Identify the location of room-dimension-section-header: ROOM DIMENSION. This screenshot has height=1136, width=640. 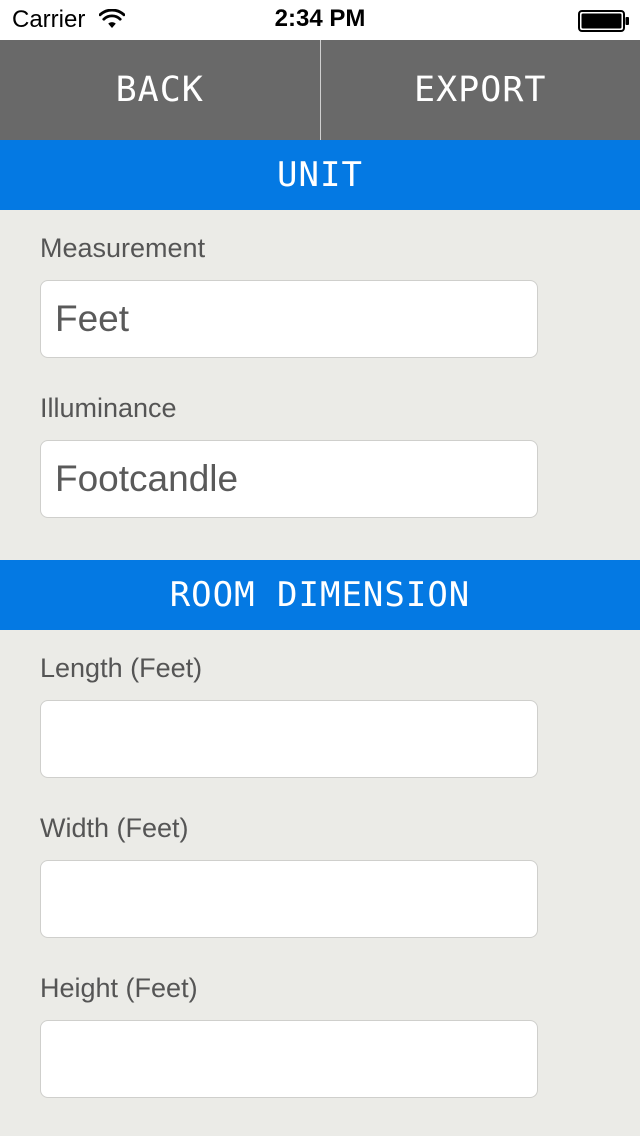
(320, 595).